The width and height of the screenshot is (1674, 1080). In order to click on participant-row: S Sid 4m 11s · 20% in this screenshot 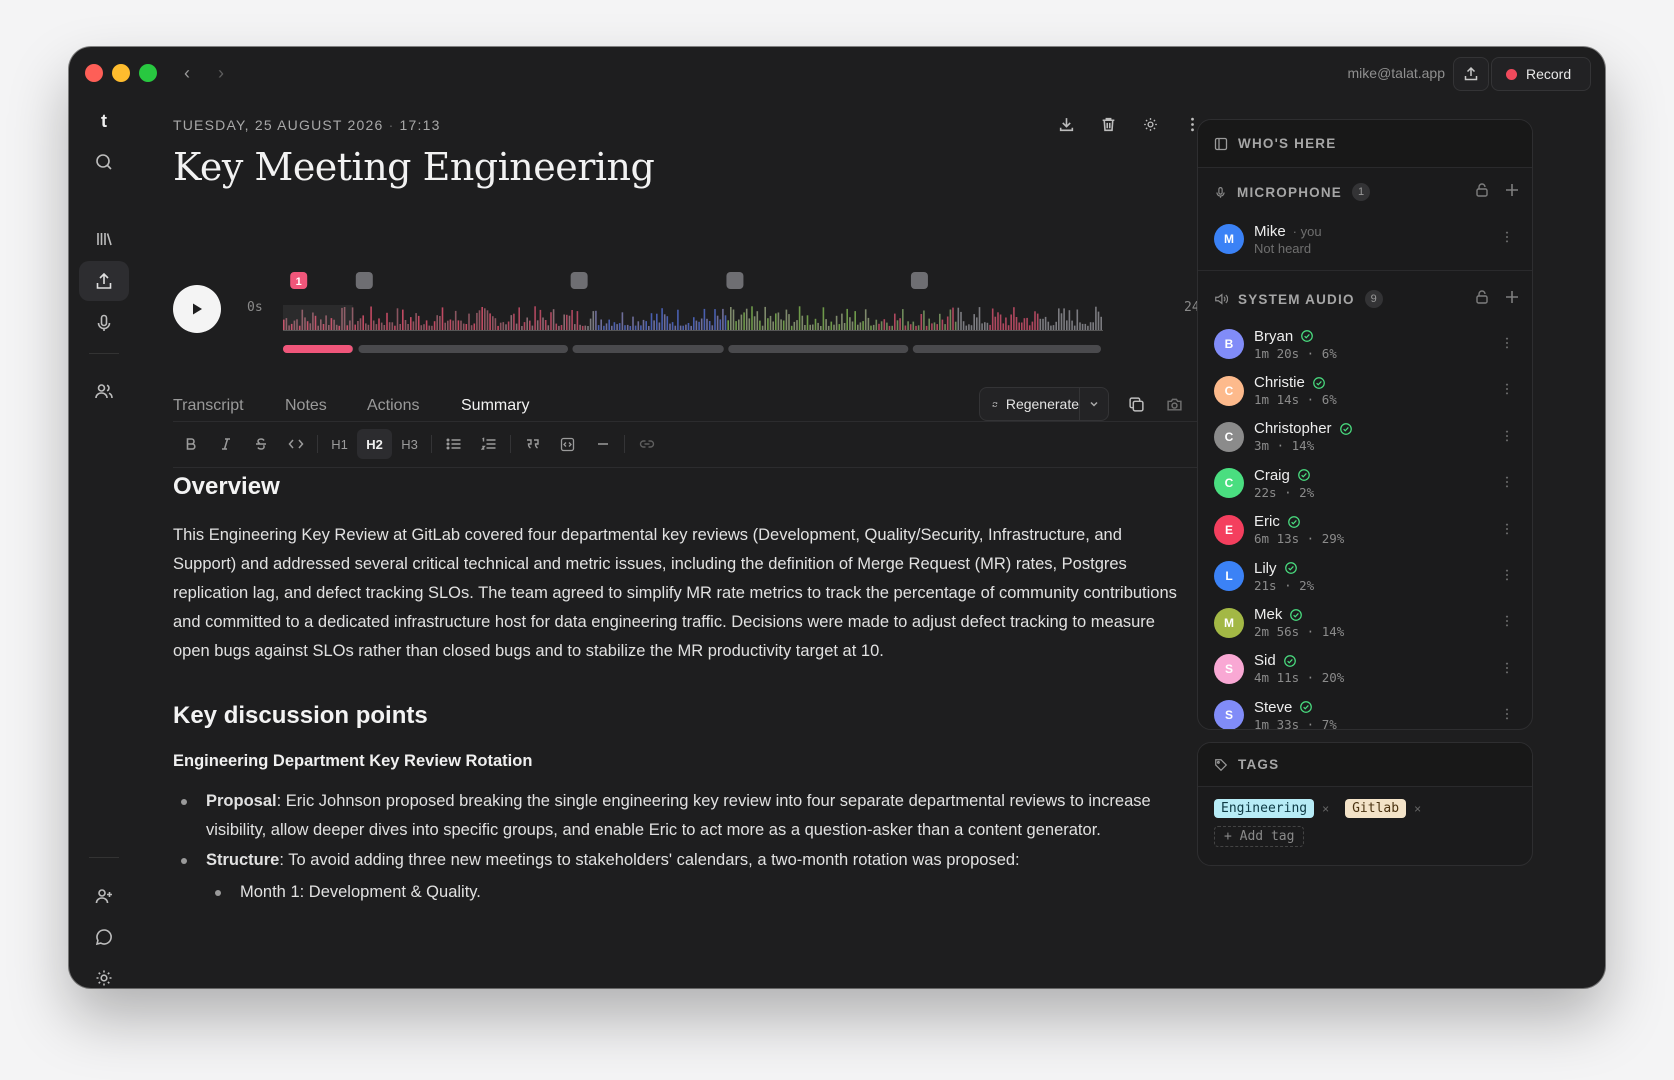, I will do `click(1365, 669)`.